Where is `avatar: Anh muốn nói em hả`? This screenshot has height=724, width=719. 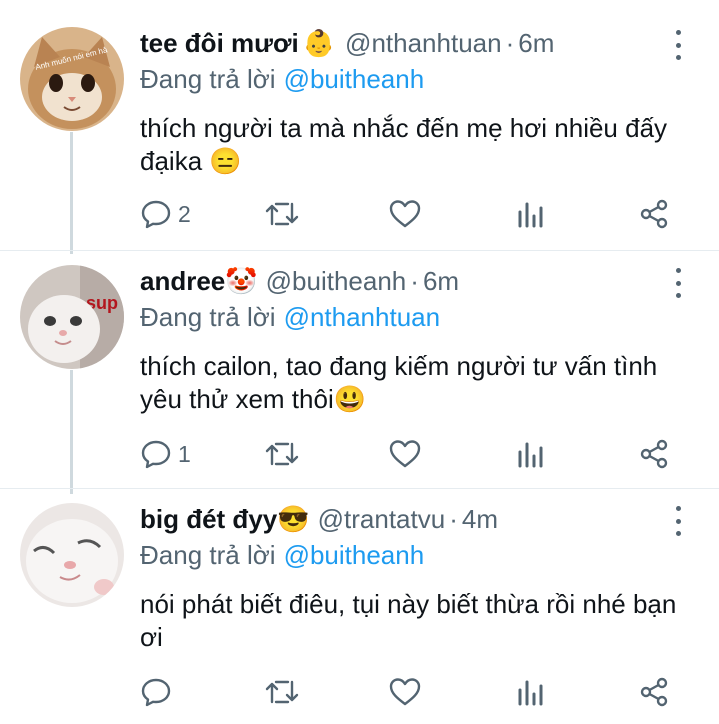
avatar: Anh muốn nói em hả is located at coordinates (72, 79).